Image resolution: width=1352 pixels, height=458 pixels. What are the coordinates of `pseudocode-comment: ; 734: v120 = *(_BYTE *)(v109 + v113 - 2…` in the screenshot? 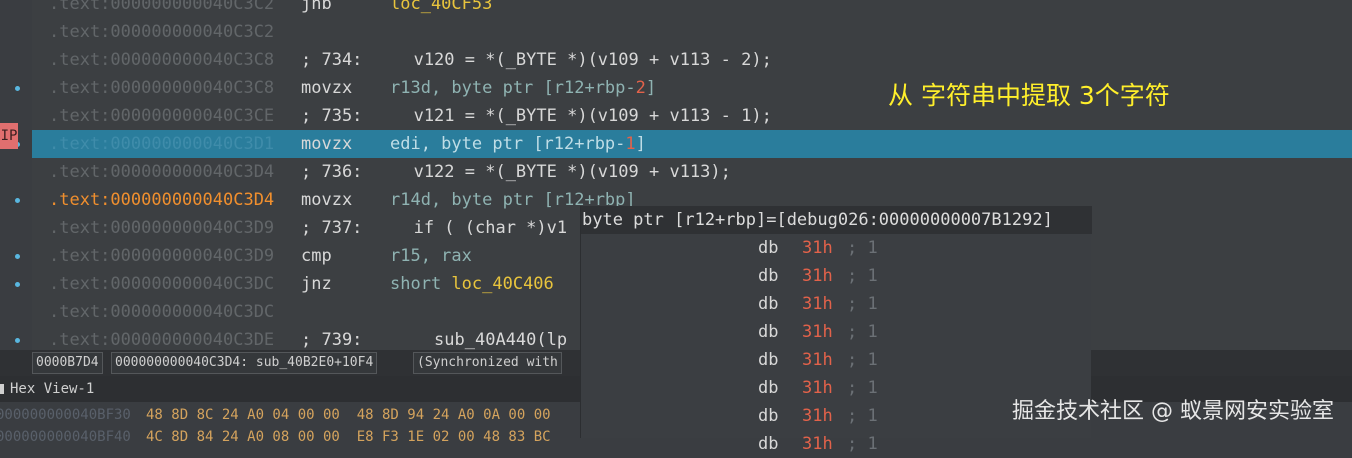 It's located at (536, 60).